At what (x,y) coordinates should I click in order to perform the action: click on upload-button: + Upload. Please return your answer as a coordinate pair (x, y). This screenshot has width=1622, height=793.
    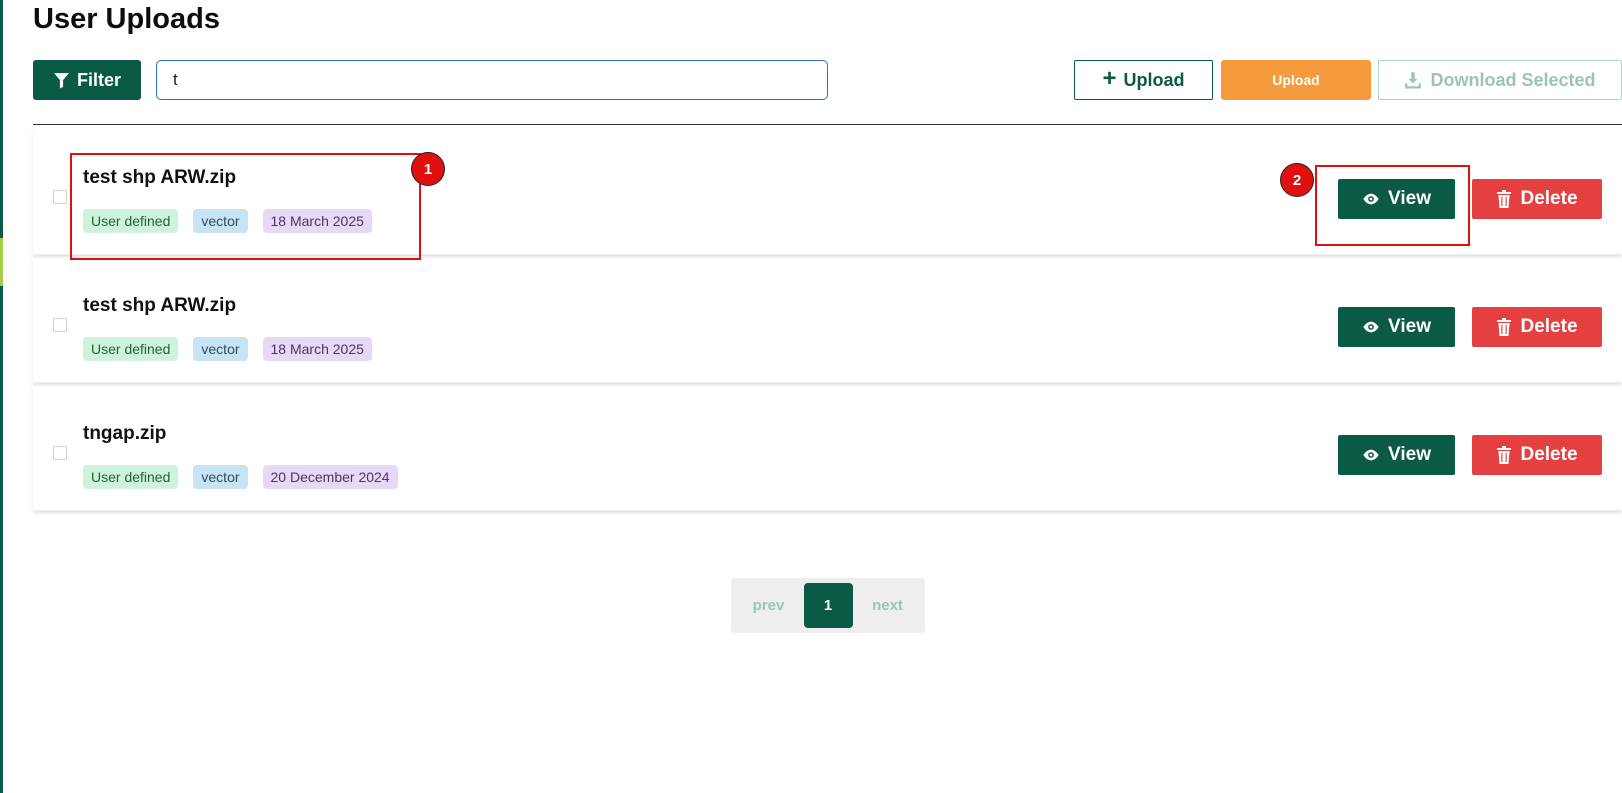
    Looking at the image, I should click on (1143, 80).